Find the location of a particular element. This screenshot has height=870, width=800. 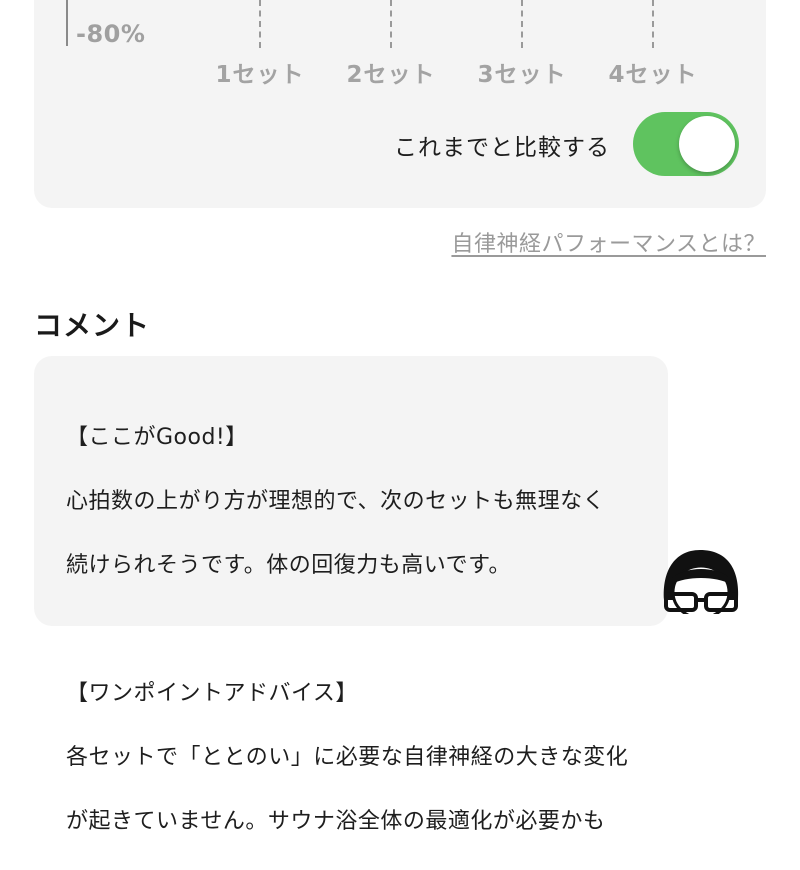

advice-heading: 【ワンポイントアドバイス】 is located at coordinates (212, 693).